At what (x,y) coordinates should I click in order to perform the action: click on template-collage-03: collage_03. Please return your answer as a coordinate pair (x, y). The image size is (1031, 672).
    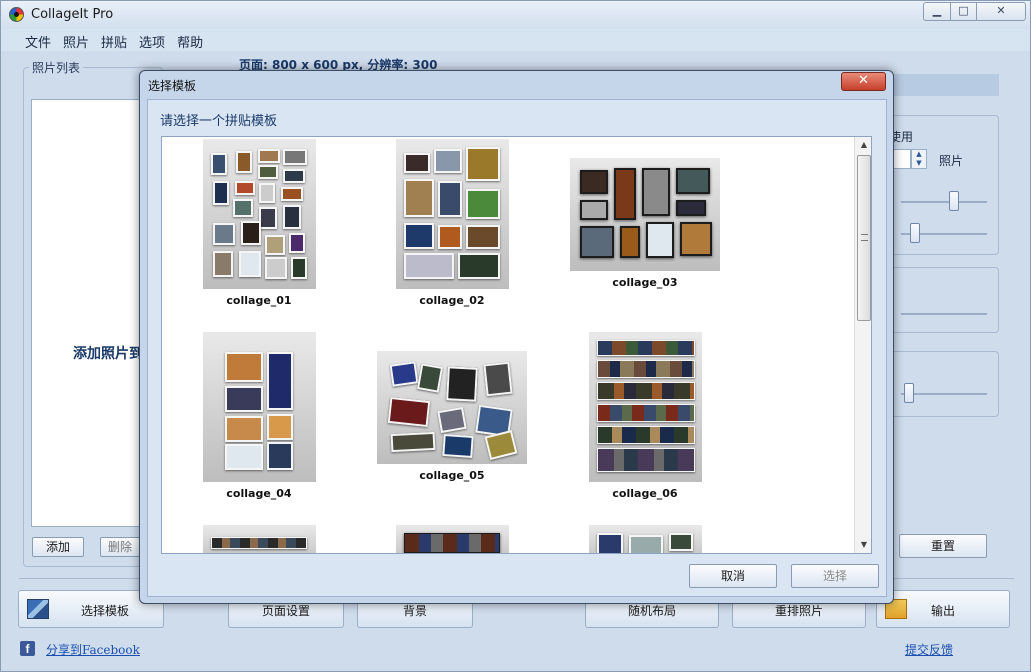
    Looking at the image, I should click on (645, 223).